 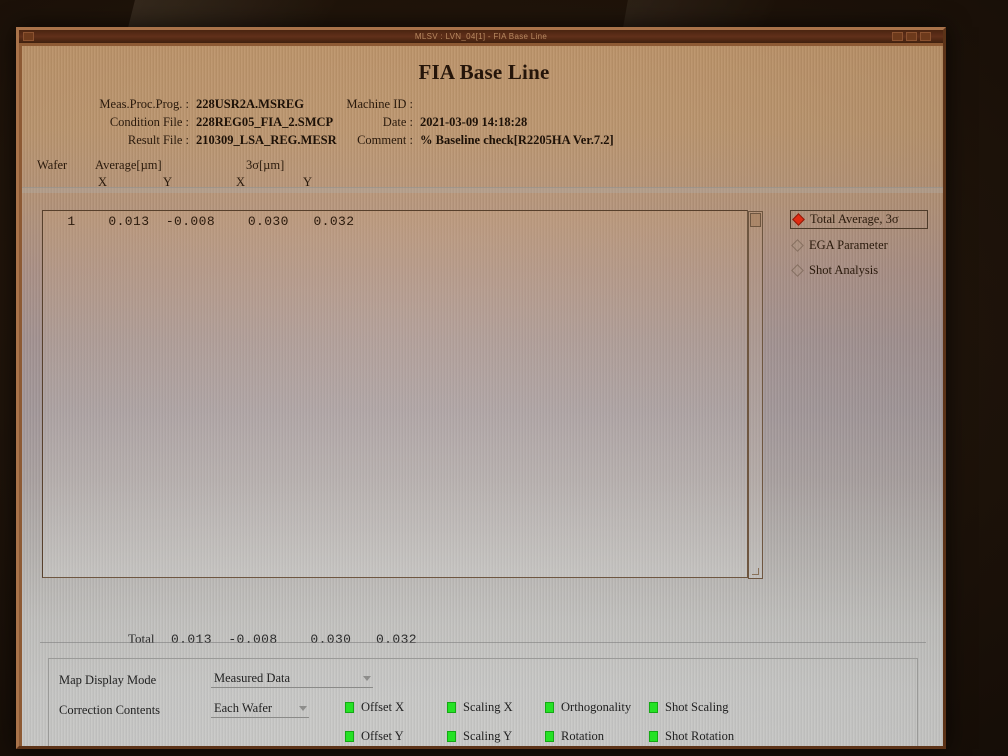 What do you see at coordinates (755, 395) in the screenshot?
I see `list-vertical-scrollbar` at bounding box center [755, 395].